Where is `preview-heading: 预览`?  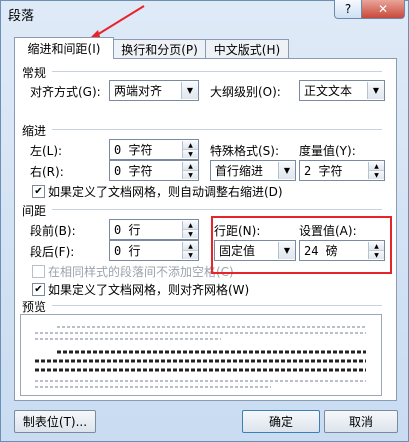 preview-heading: 预览 is located at coordinates (34, 307).